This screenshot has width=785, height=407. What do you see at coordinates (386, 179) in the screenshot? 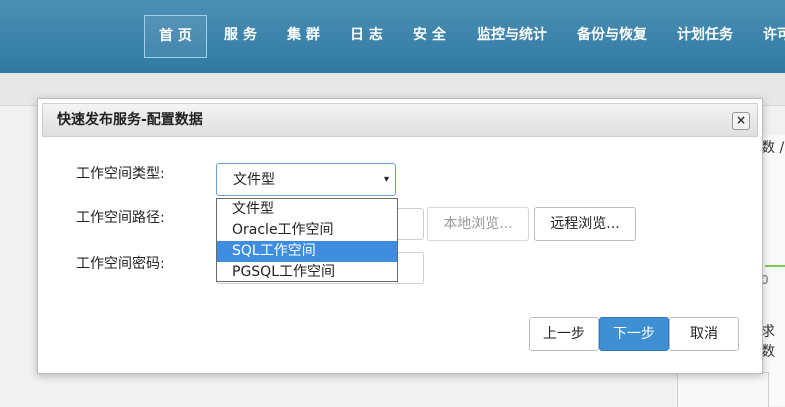
I see `chevron-down-icon: ▾` at bounding box center [386, 179].